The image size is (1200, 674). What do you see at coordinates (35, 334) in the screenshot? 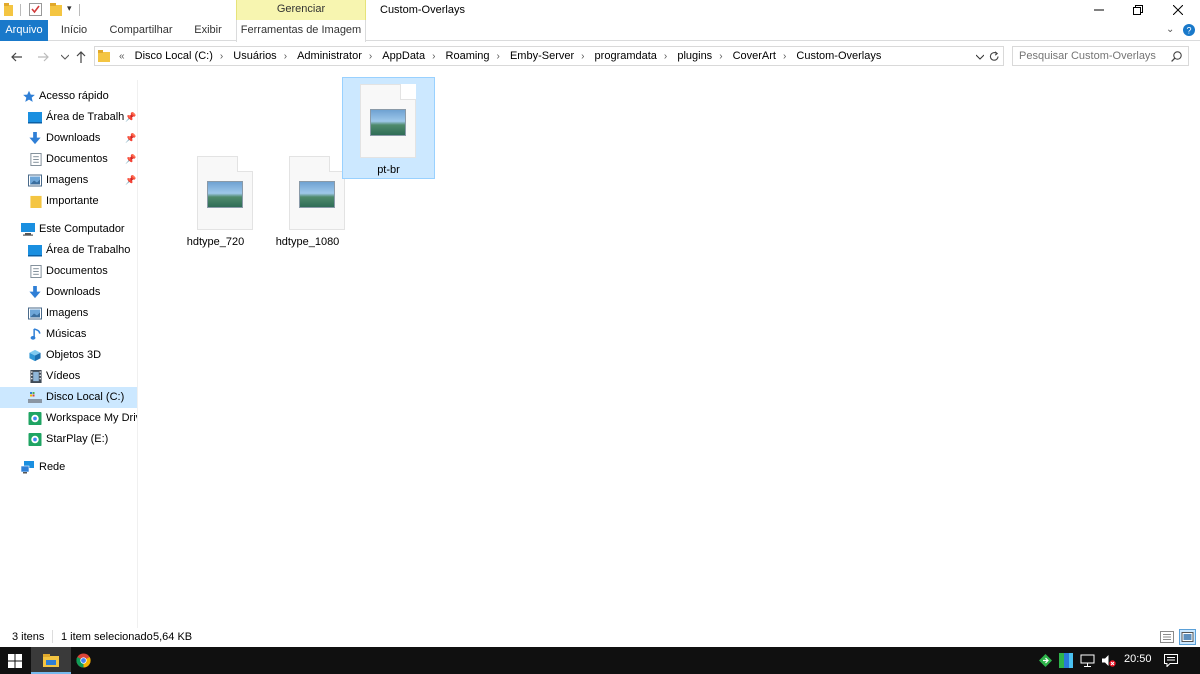
I see `music-note-icon` at bounding box center [35, 334].